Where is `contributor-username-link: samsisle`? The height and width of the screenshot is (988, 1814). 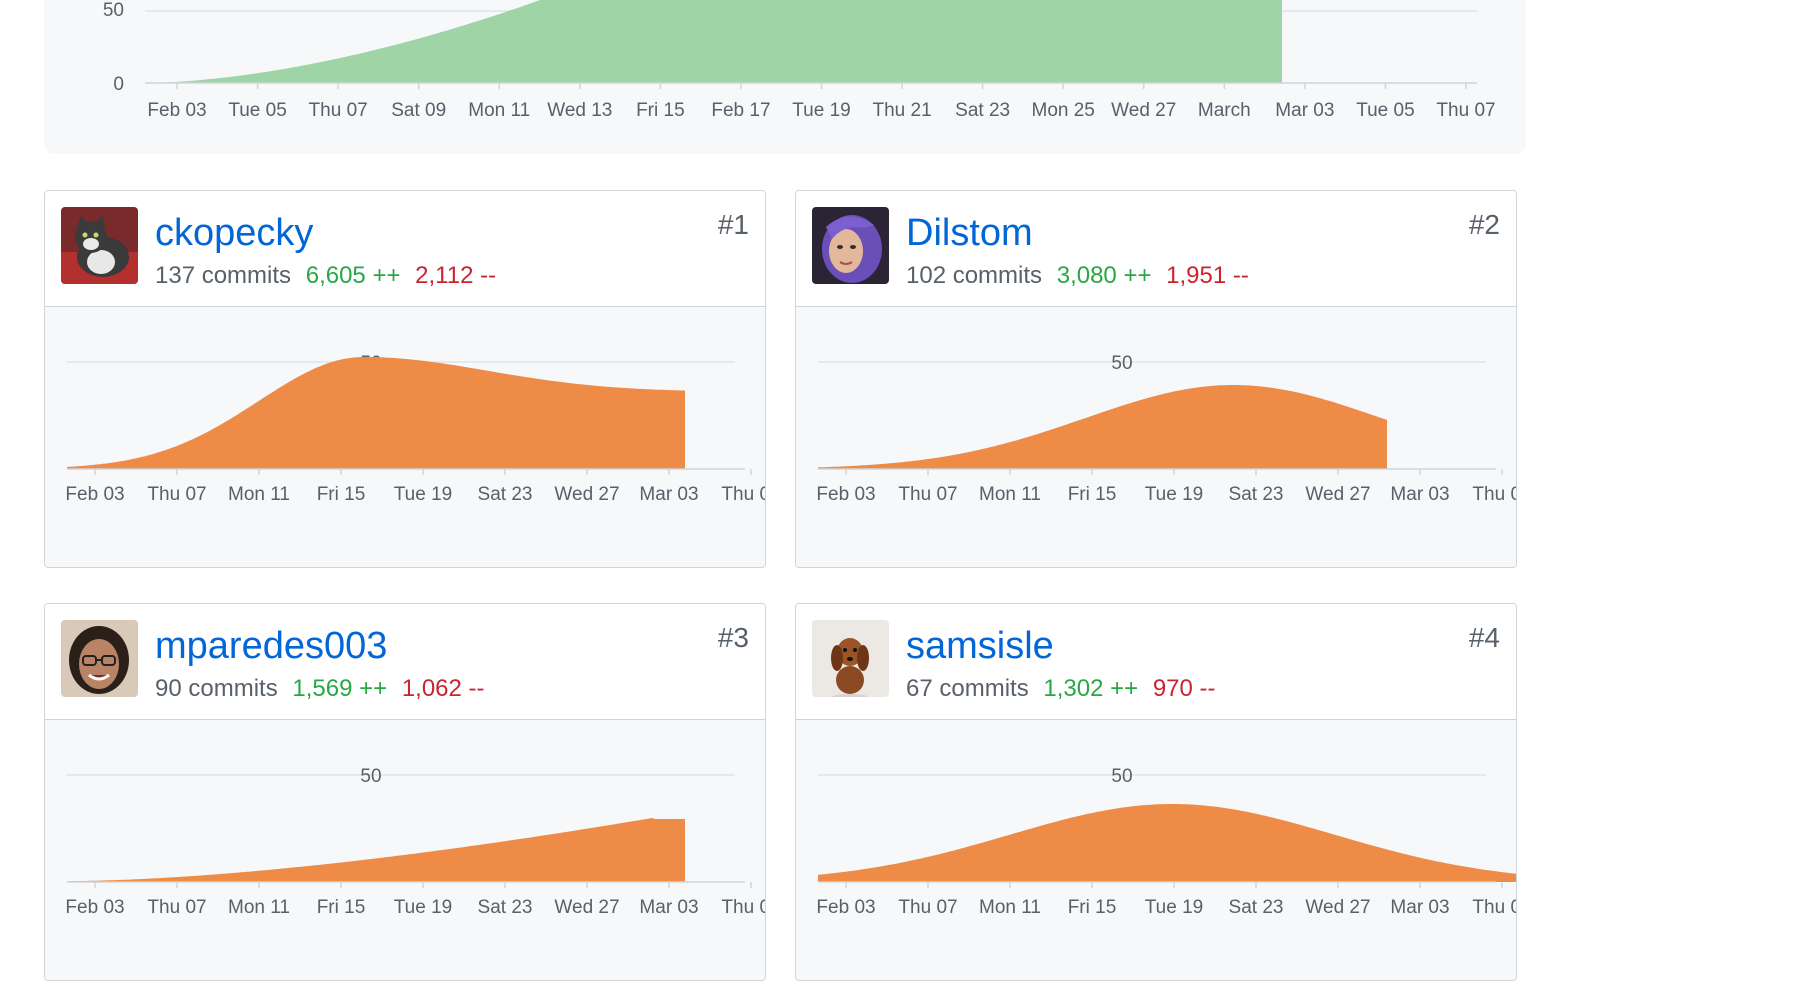
contributor-username-link: samsisle is located at coordinates (980, 646).